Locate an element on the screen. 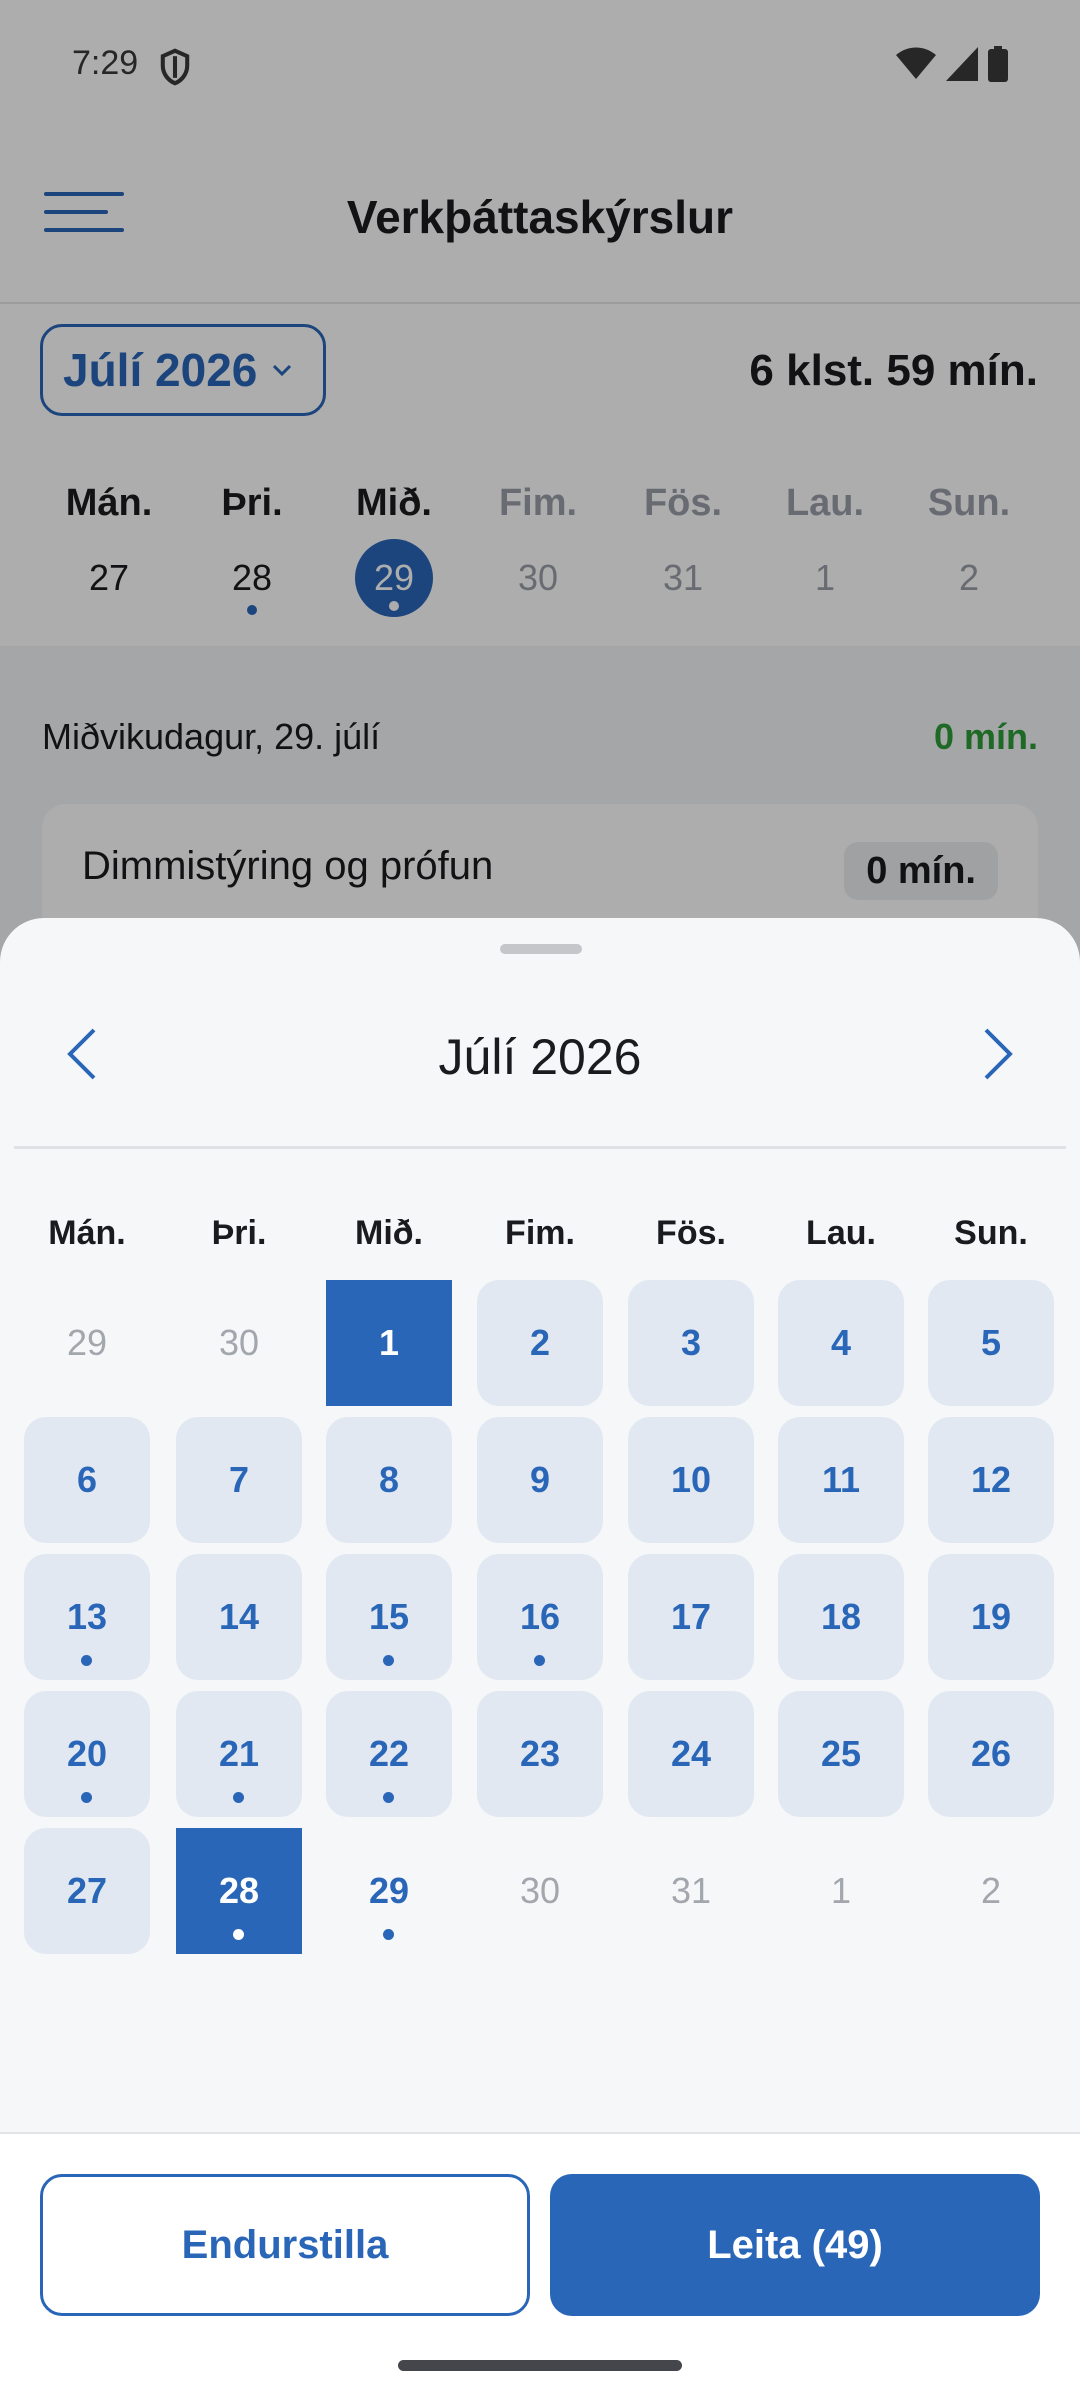 The width and height of the screenshot is (1080, 2400). calendar-day-label: 27 is located at coordinates (87, 1890).